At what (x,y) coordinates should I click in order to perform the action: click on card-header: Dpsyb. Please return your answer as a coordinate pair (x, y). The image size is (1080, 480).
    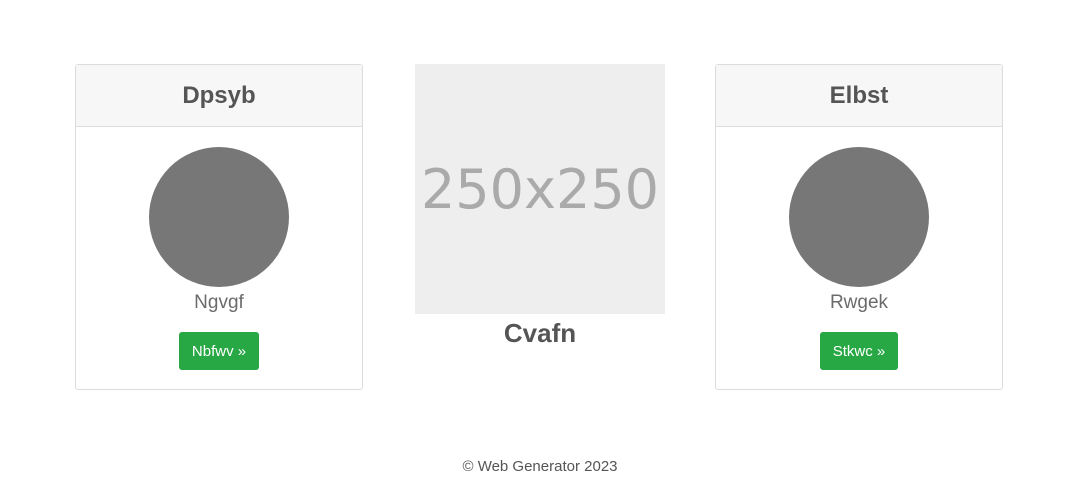
    Looking at the image, I should click on (219, 96).